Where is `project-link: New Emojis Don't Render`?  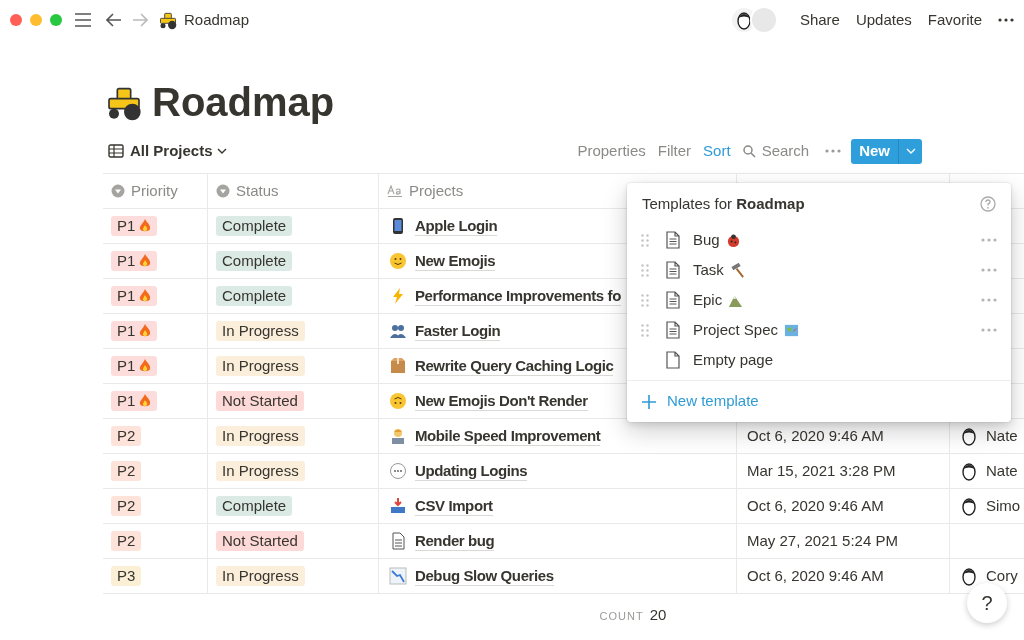
project-link: New Emojis Don't Render is located at coordinates (501, 401).